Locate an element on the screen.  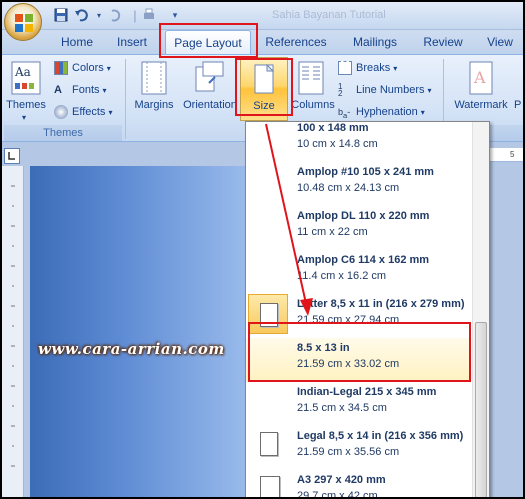
size-button: Size is located at coordinates (264, 89).